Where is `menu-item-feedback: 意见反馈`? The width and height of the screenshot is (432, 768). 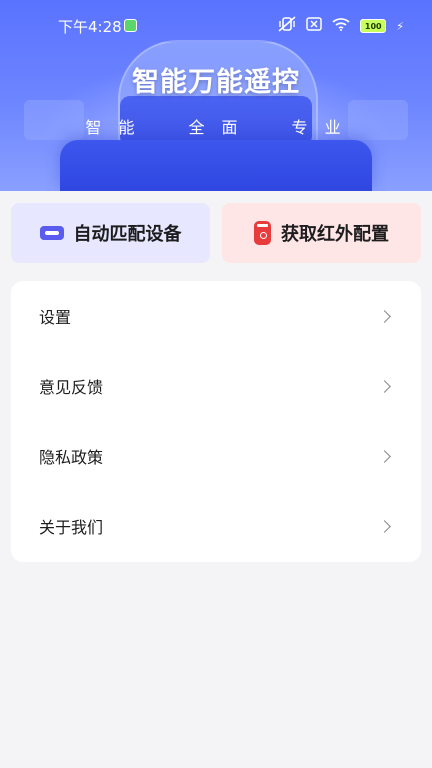 menu-item-feedback: 意见反馈 is located at coordinates (216, 386).